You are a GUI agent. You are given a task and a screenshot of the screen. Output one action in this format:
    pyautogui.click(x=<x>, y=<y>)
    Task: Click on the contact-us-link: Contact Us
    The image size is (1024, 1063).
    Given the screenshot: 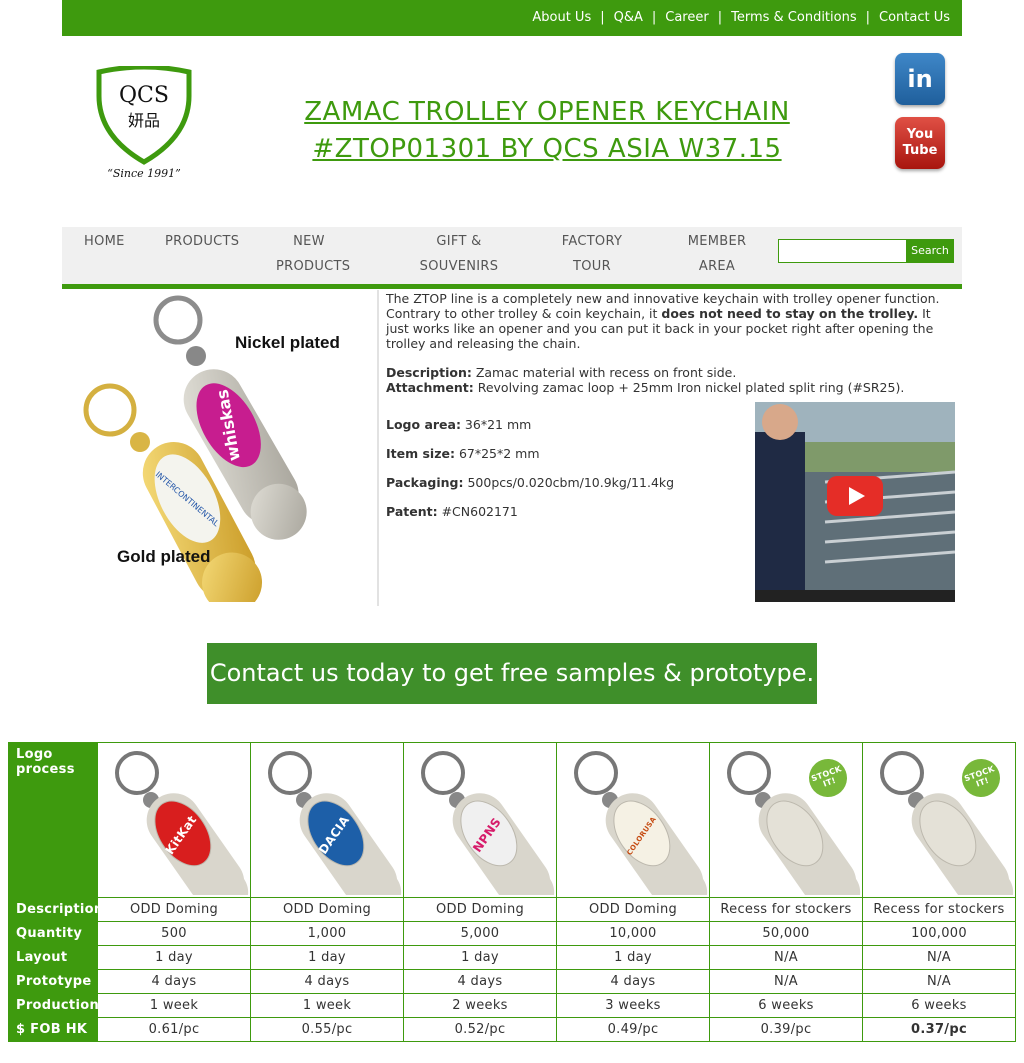 What is the action you would take?
    pyautogui.click(x=914, y=17)
    